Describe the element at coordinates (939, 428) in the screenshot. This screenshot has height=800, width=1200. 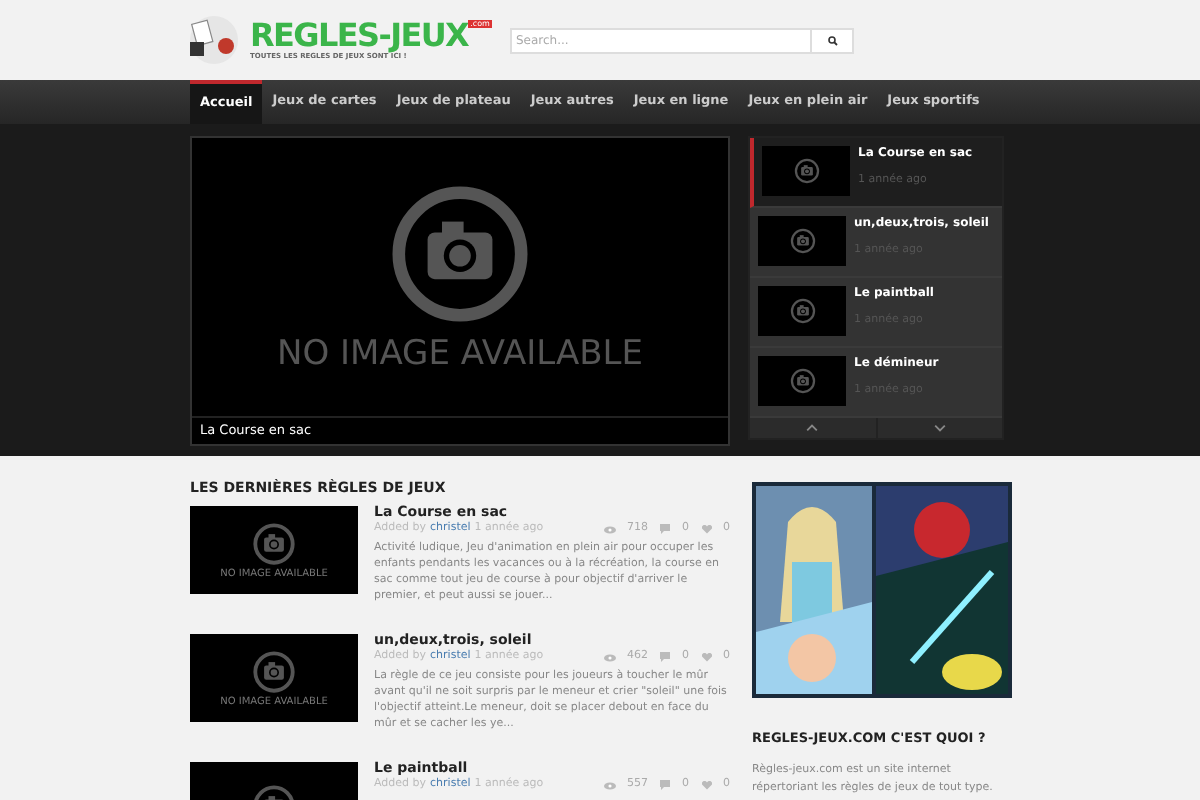
I see `chevron-down-icon` at that location.